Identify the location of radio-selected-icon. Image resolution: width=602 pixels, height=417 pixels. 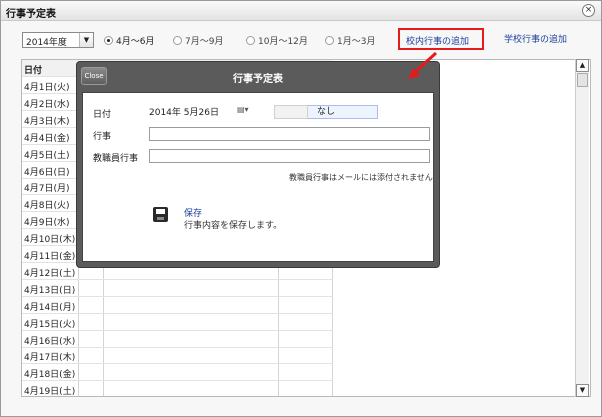
(108, 40).